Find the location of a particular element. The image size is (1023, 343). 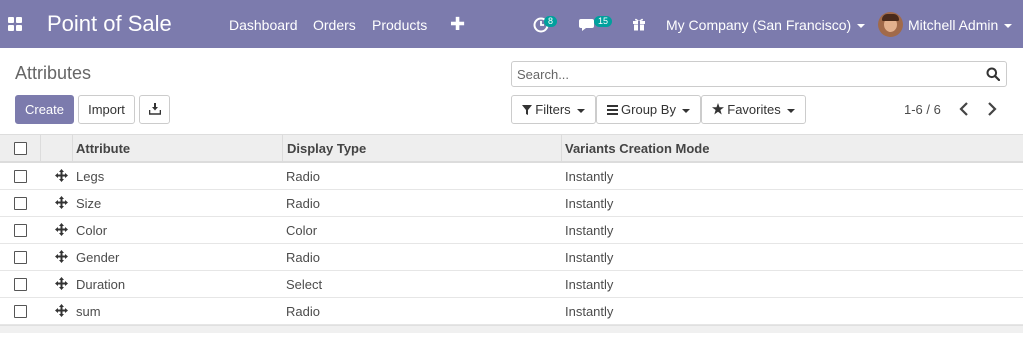

column-header-attribute: Attribute is located at coordinates (103, 149).